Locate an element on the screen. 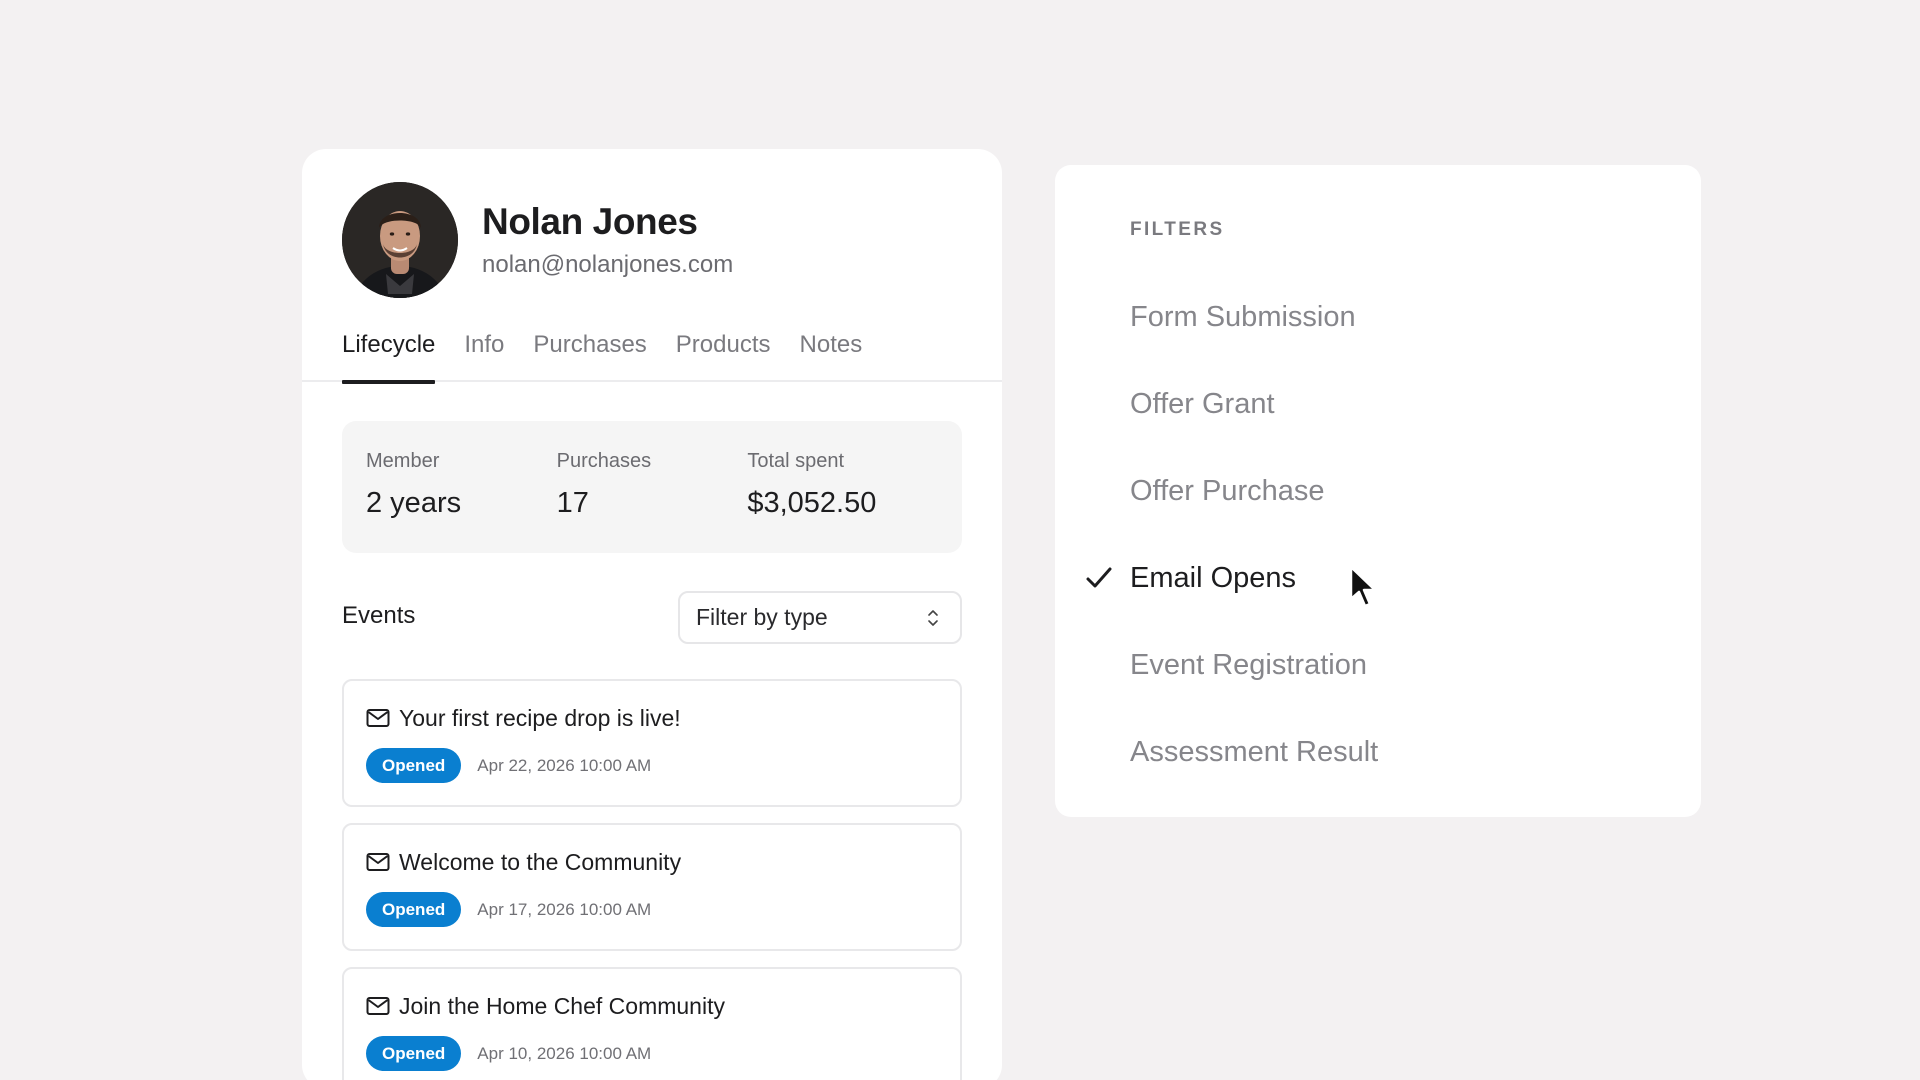 The height and width of the screenshot is (1080, 1920). event-title-row: Join the Home Chef Community is located at coordinates (545, 1006).